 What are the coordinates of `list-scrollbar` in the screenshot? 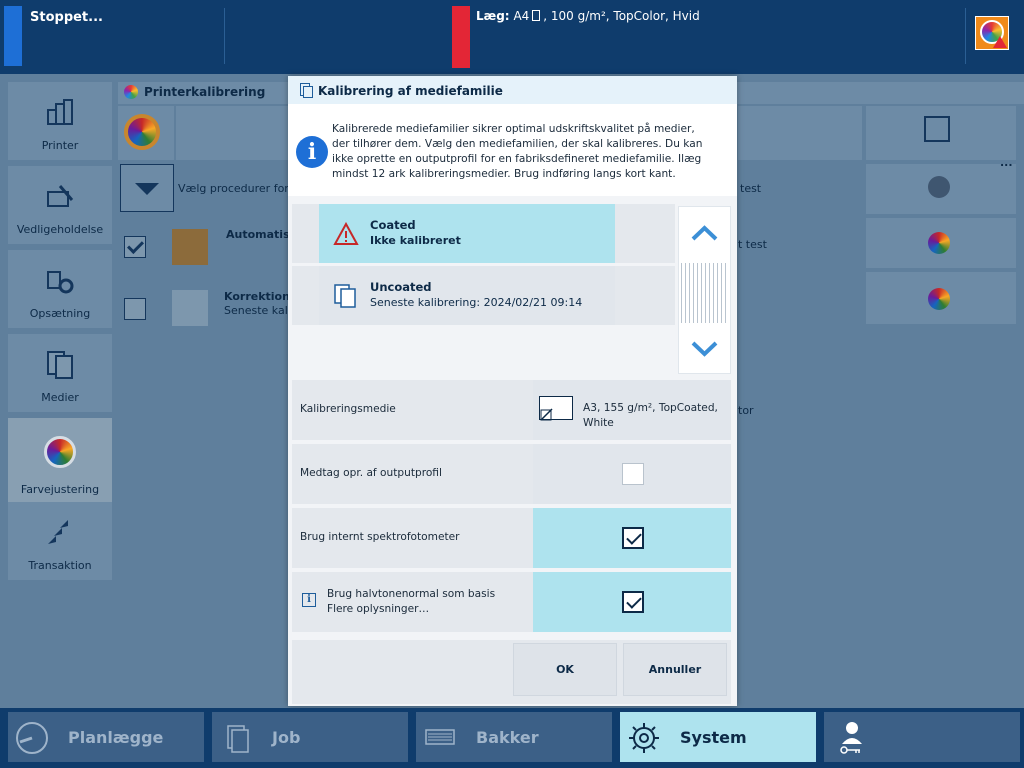 It's located at (704, 290).